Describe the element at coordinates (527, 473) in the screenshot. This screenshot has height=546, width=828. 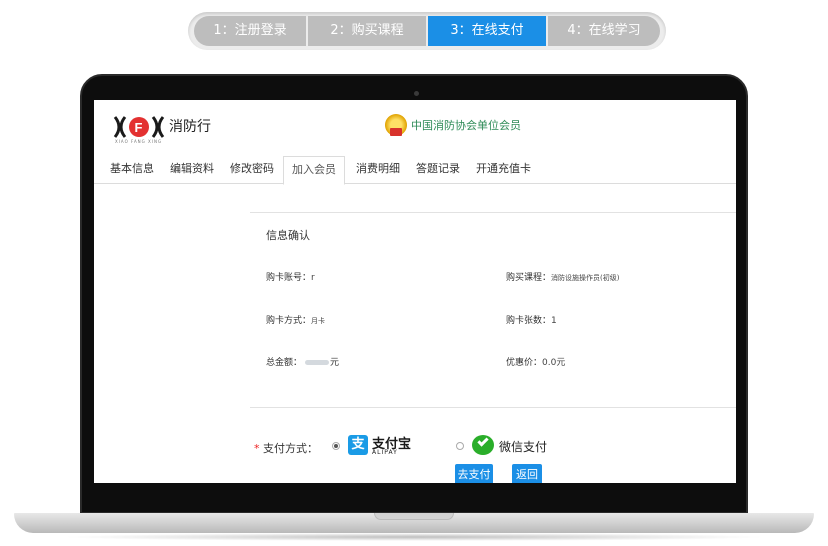
I see `back-button: 返回` at that location.